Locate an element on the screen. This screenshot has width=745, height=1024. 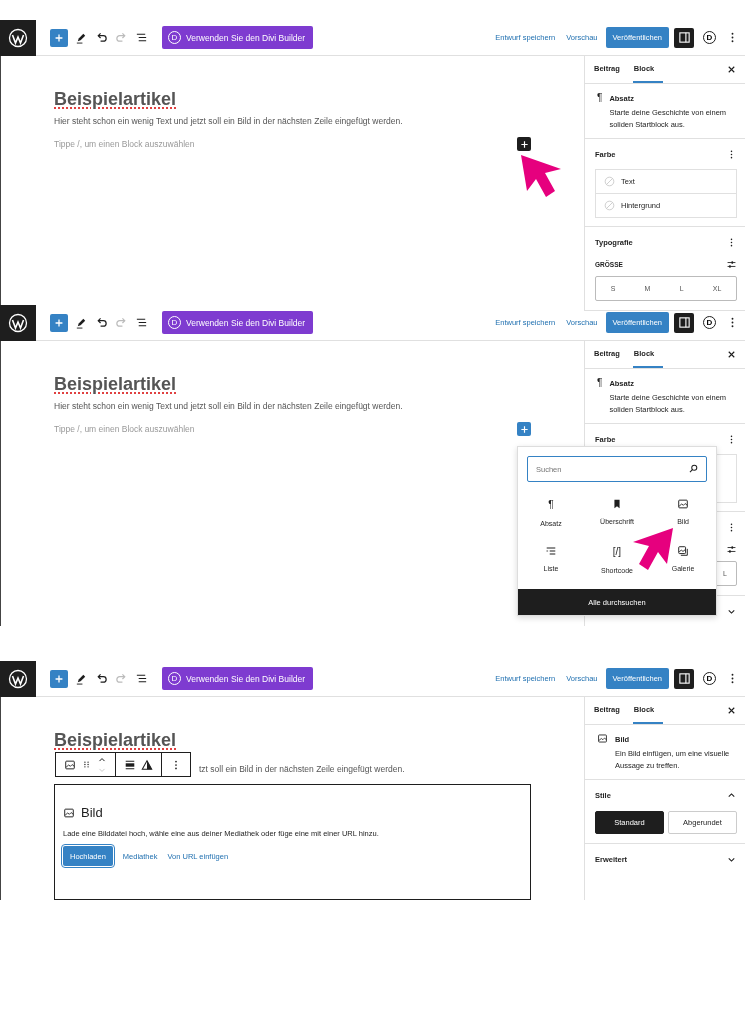
drag-handle-icon is located at coordinates (86, 764).